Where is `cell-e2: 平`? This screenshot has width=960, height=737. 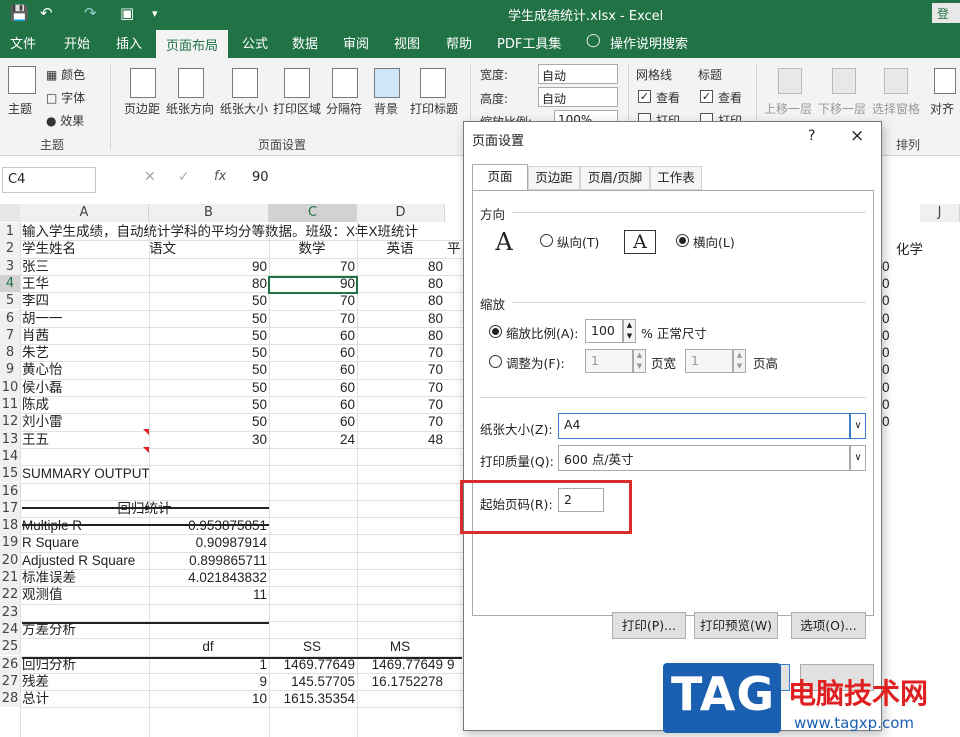 cell-e2: 平 is located at coordinates (454, 248).